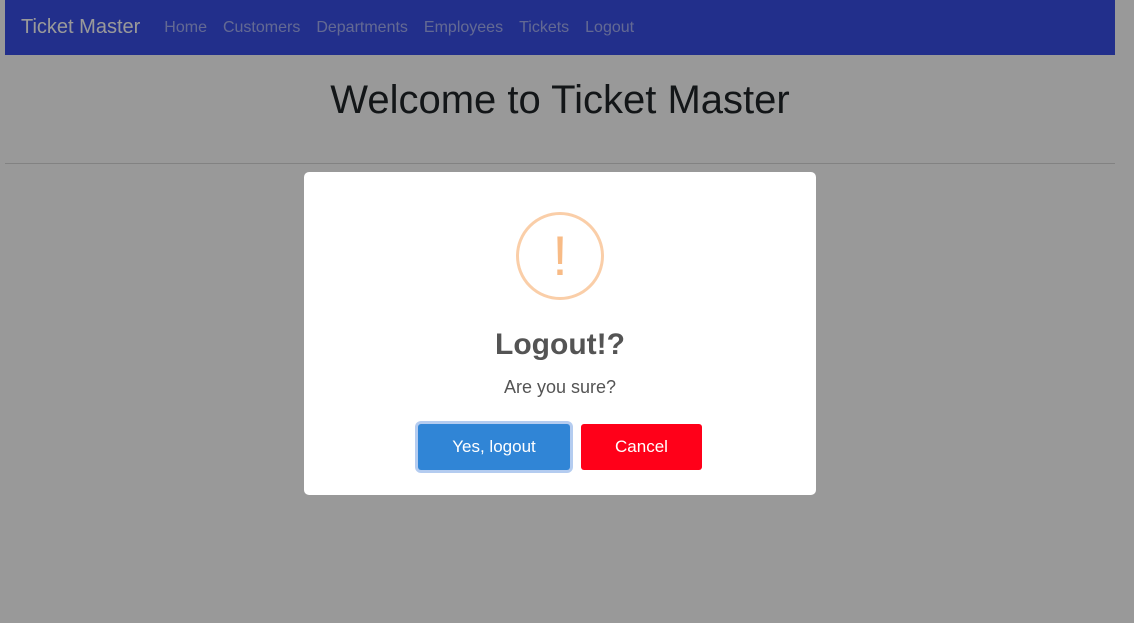 Image resolution: width=1134 pixels, height=623 pixels. I want to click on confirm-logout-button: Yes, logout, so click(494, 447).